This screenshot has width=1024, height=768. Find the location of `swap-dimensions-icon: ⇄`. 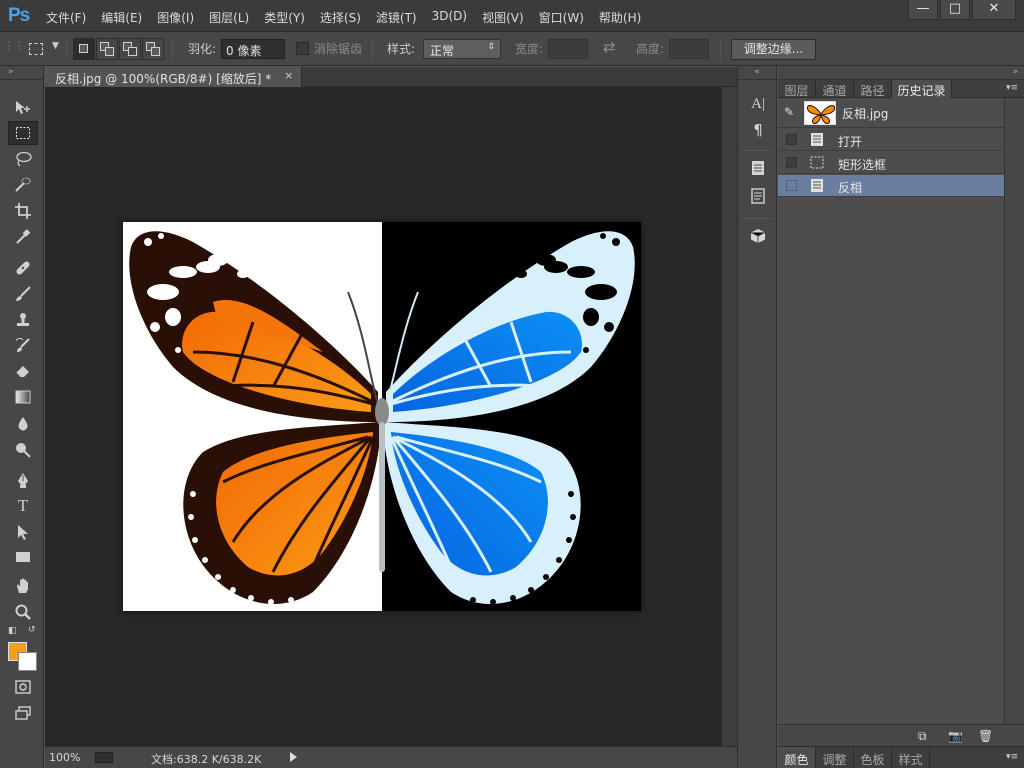

swap-dimensions-icon: ⇄ is located at coordinates (609, 47).